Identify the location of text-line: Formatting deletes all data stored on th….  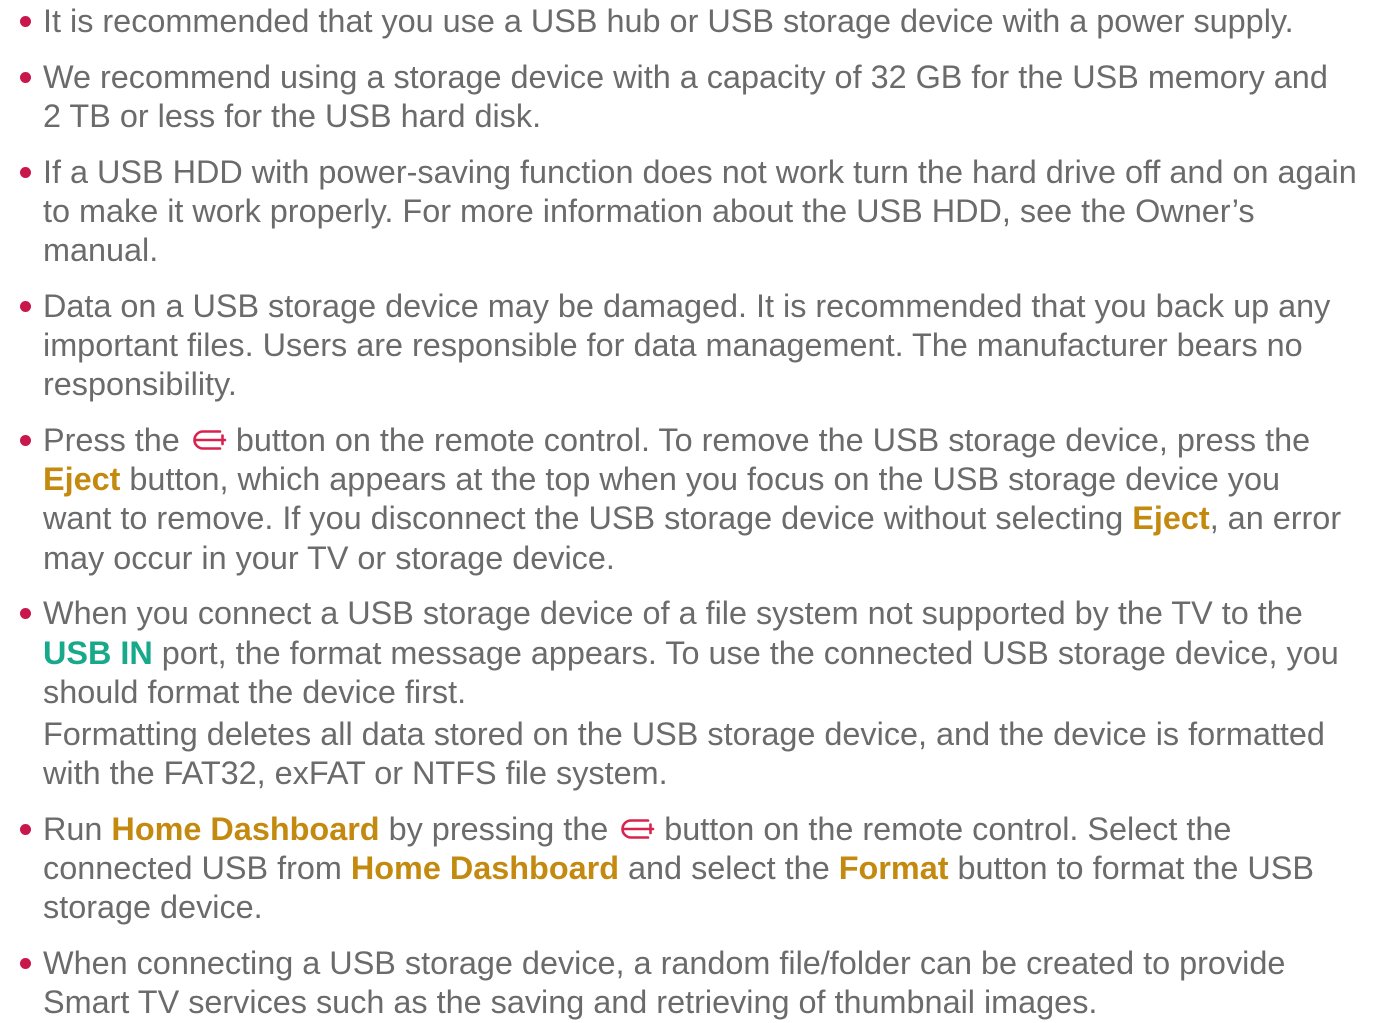
(709, 734).